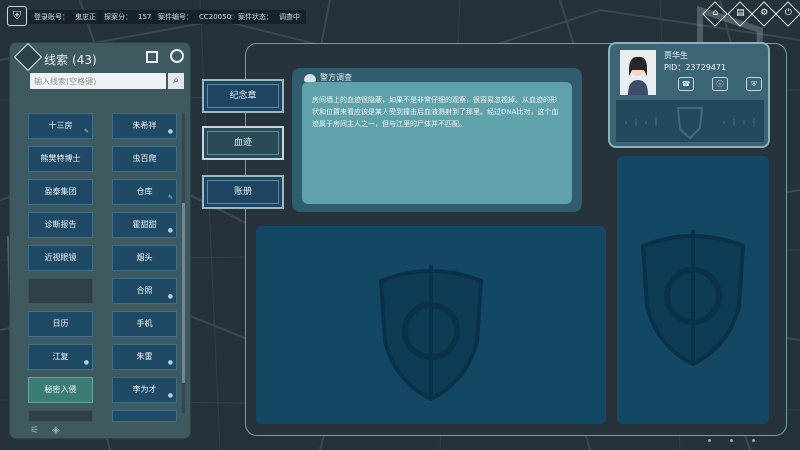 Image resolution: width=800 pixels, height=450 pixels. Describe the element at coordinates (310, 77) in the screenshot. I see `police-cap-icon` at that location.